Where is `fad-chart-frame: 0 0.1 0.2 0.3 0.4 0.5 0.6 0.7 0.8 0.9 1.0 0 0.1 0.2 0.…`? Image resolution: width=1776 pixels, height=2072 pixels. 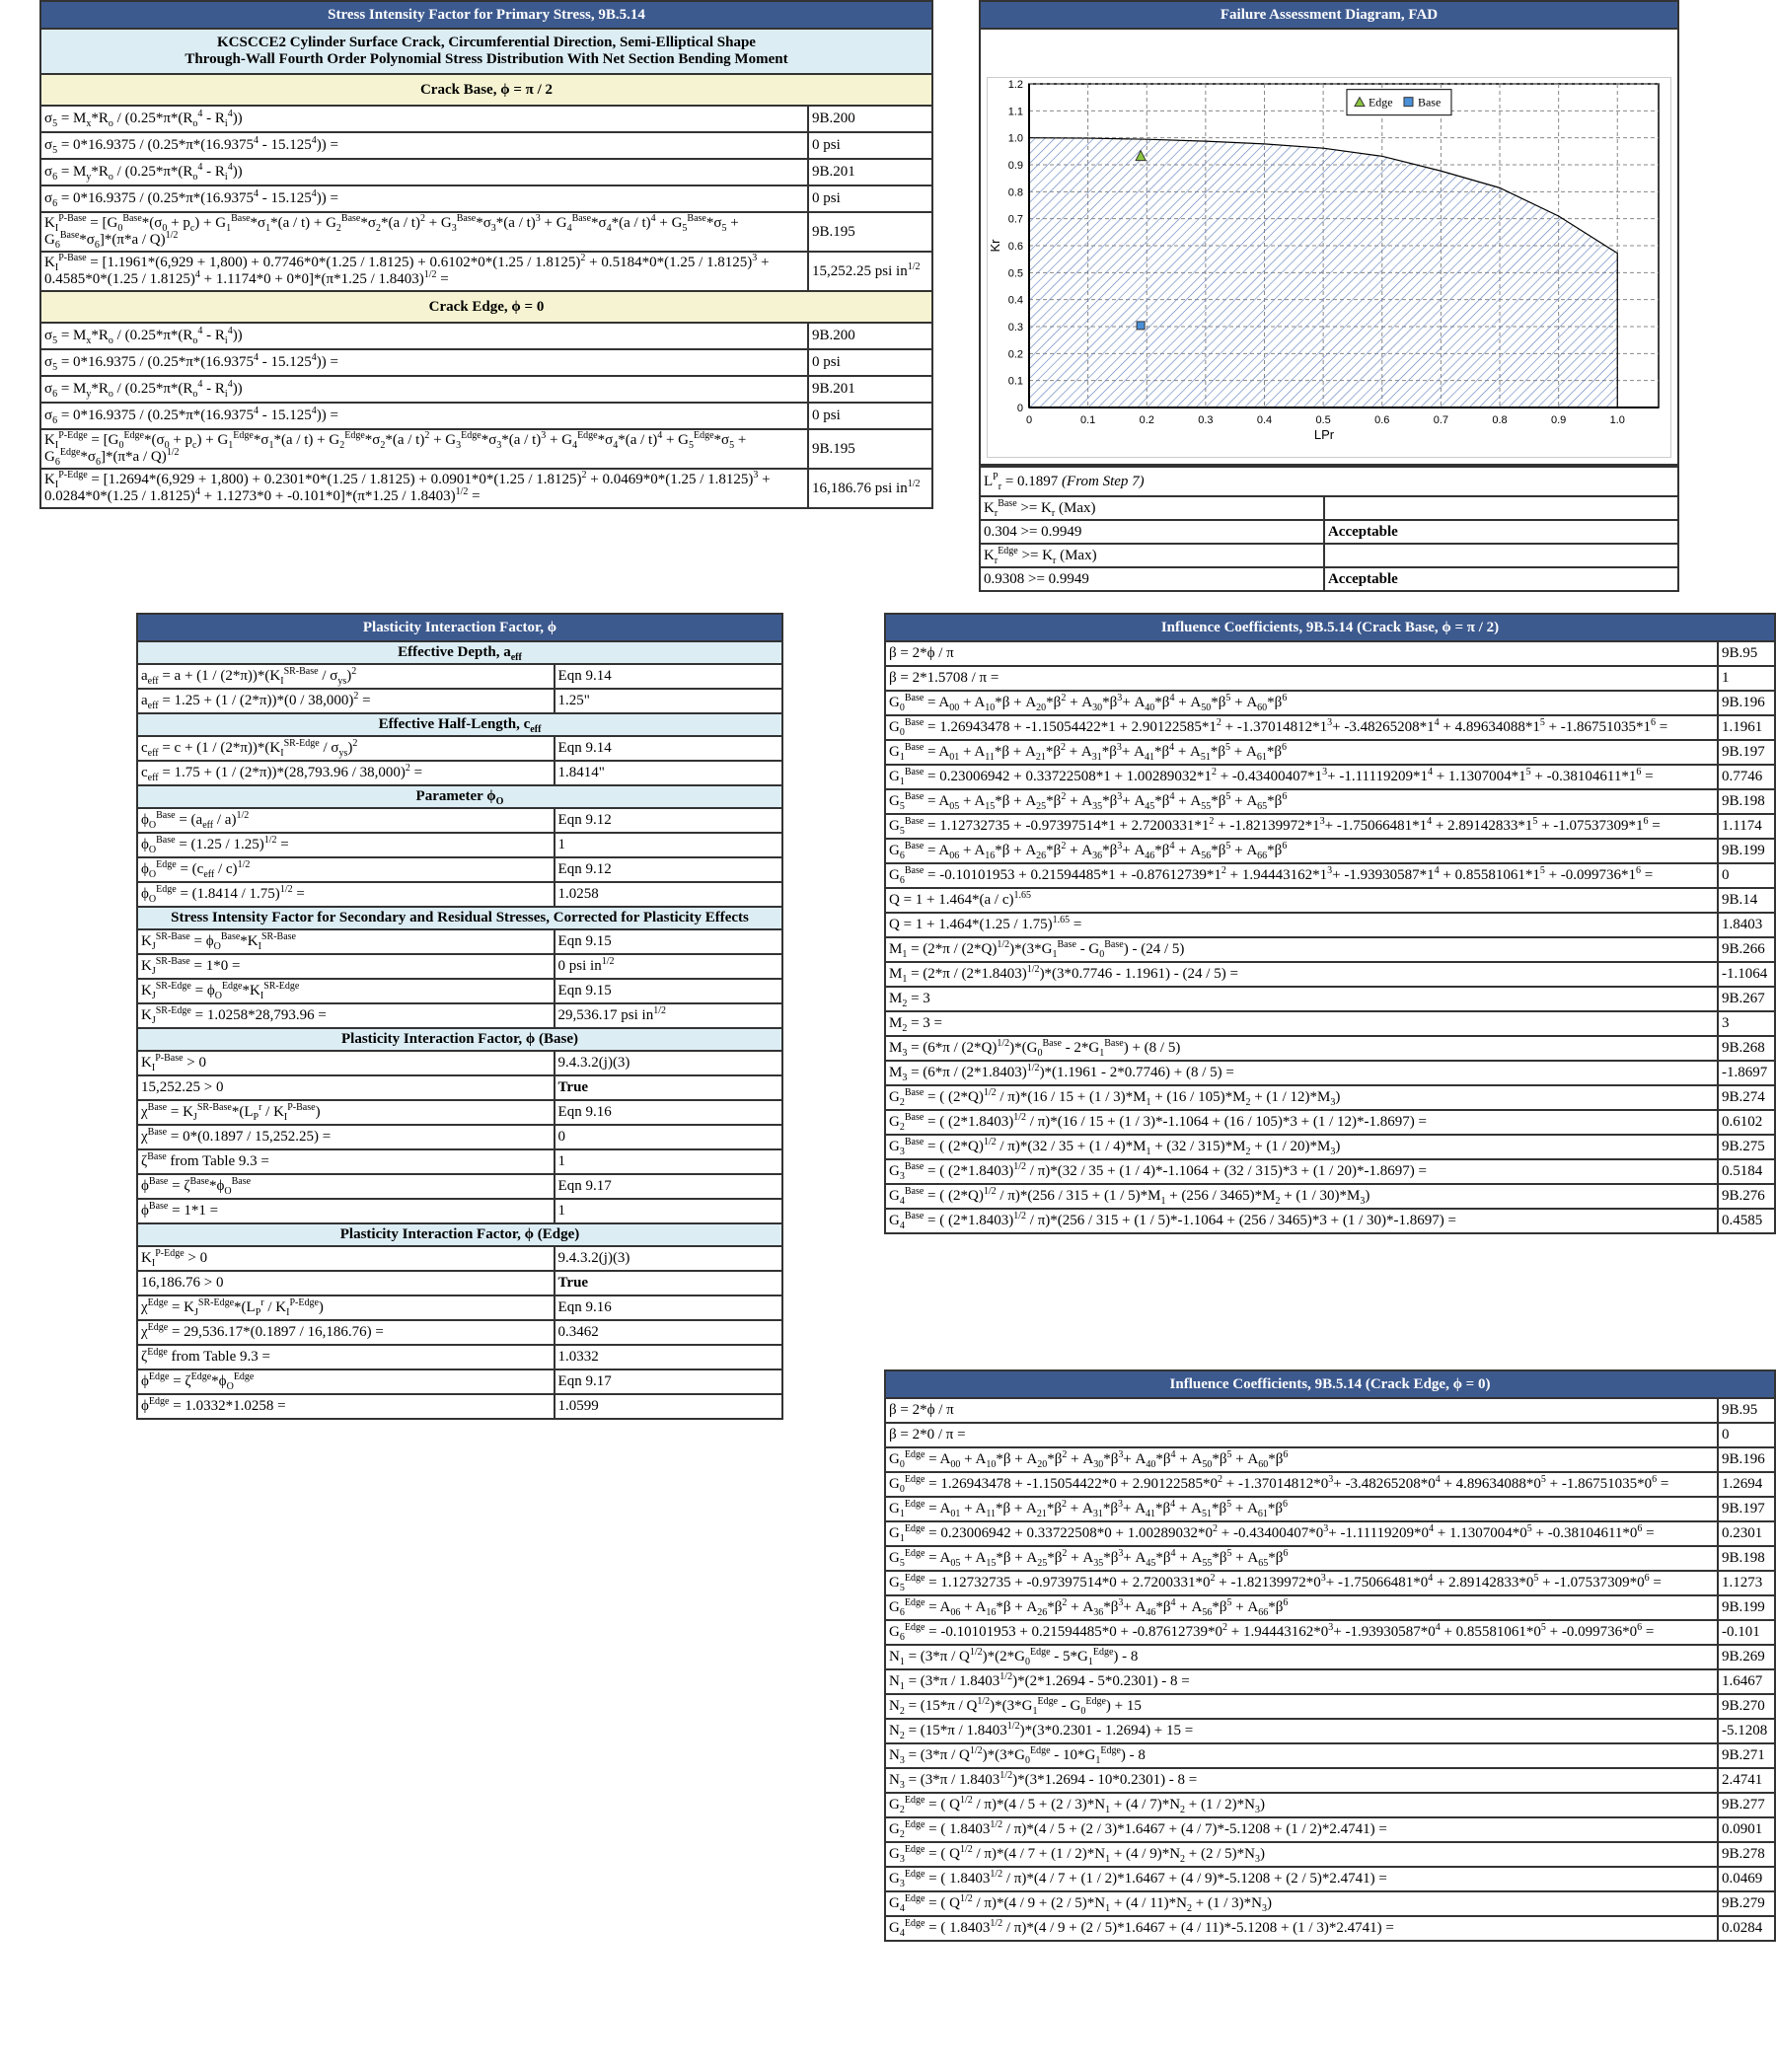
fad-chart-frame: 0 0.1 0.2 0.3 0.4 0.5 0.6 0.7 0.8 0.9 1.0 0 0.1 0.2 0.… is located at coordinates (1329, 268).